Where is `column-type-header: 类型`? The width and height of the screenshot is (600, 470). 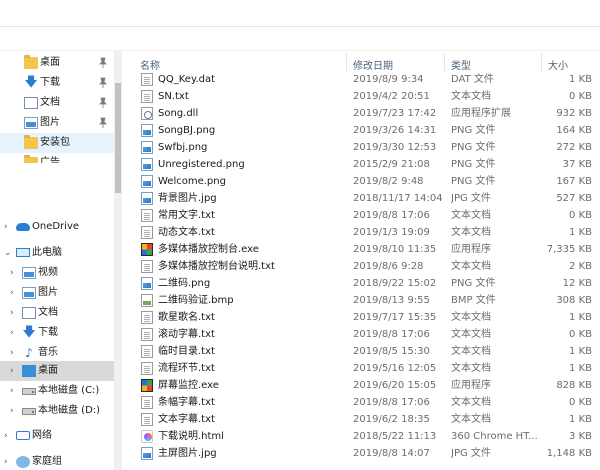 column-type-header: 类型 is located at coordinates (461, 64).